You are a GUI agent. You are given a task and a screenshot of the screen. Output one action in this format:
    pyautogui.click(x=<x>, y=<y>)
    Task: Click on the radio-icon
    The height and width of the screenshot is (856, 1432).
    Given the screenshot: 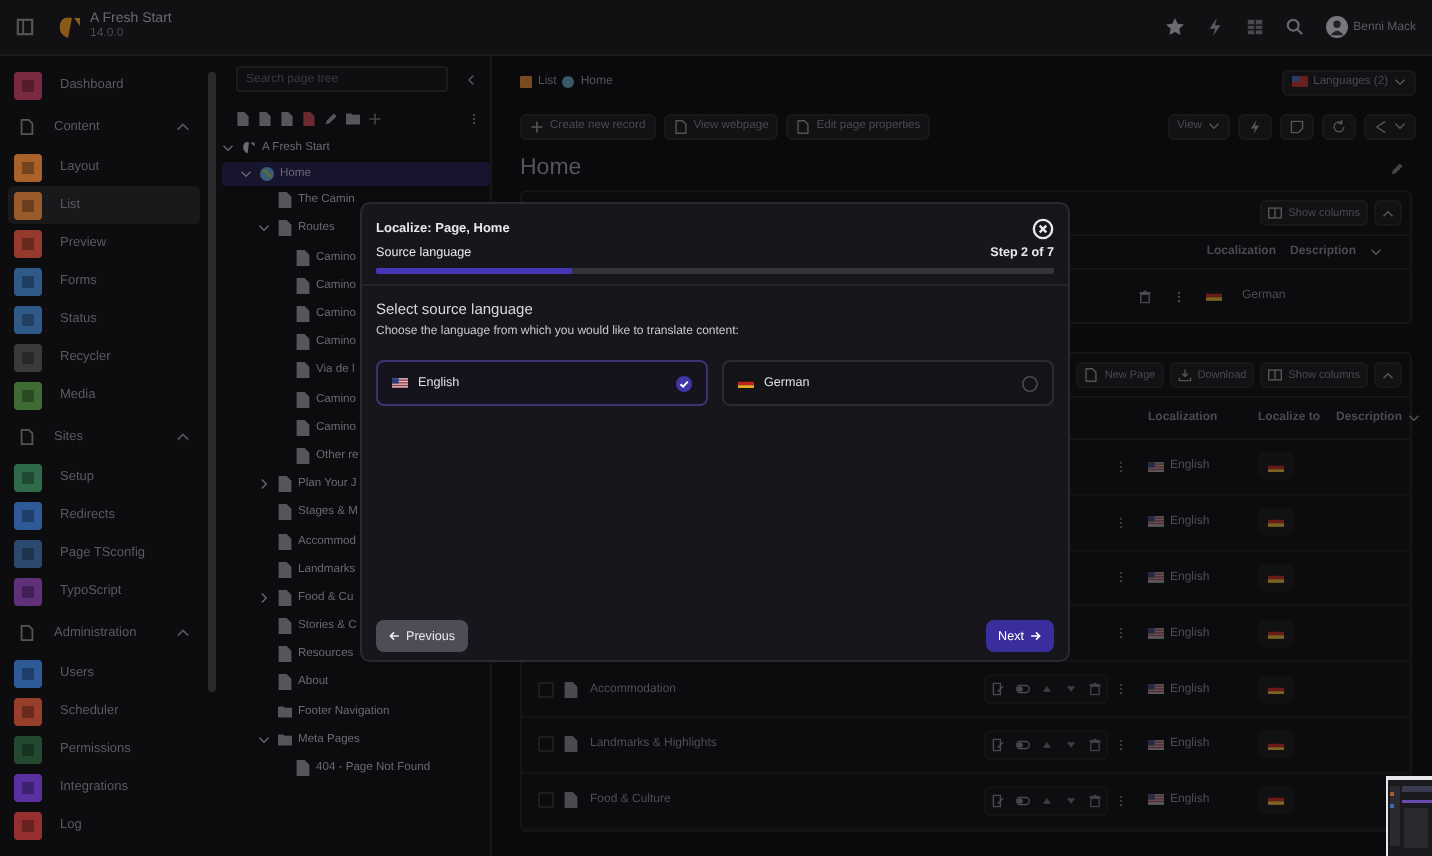 What is the action you would take?
    pyautogui.click(x=1030, y=383)
    